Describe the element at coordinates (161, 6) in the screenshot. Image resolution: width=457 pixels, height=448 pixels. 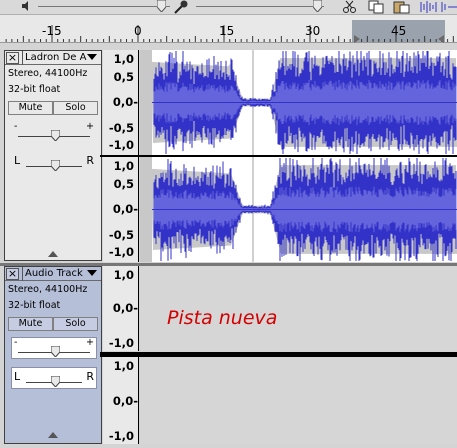
I see `playback-volume-thumb` at that location.